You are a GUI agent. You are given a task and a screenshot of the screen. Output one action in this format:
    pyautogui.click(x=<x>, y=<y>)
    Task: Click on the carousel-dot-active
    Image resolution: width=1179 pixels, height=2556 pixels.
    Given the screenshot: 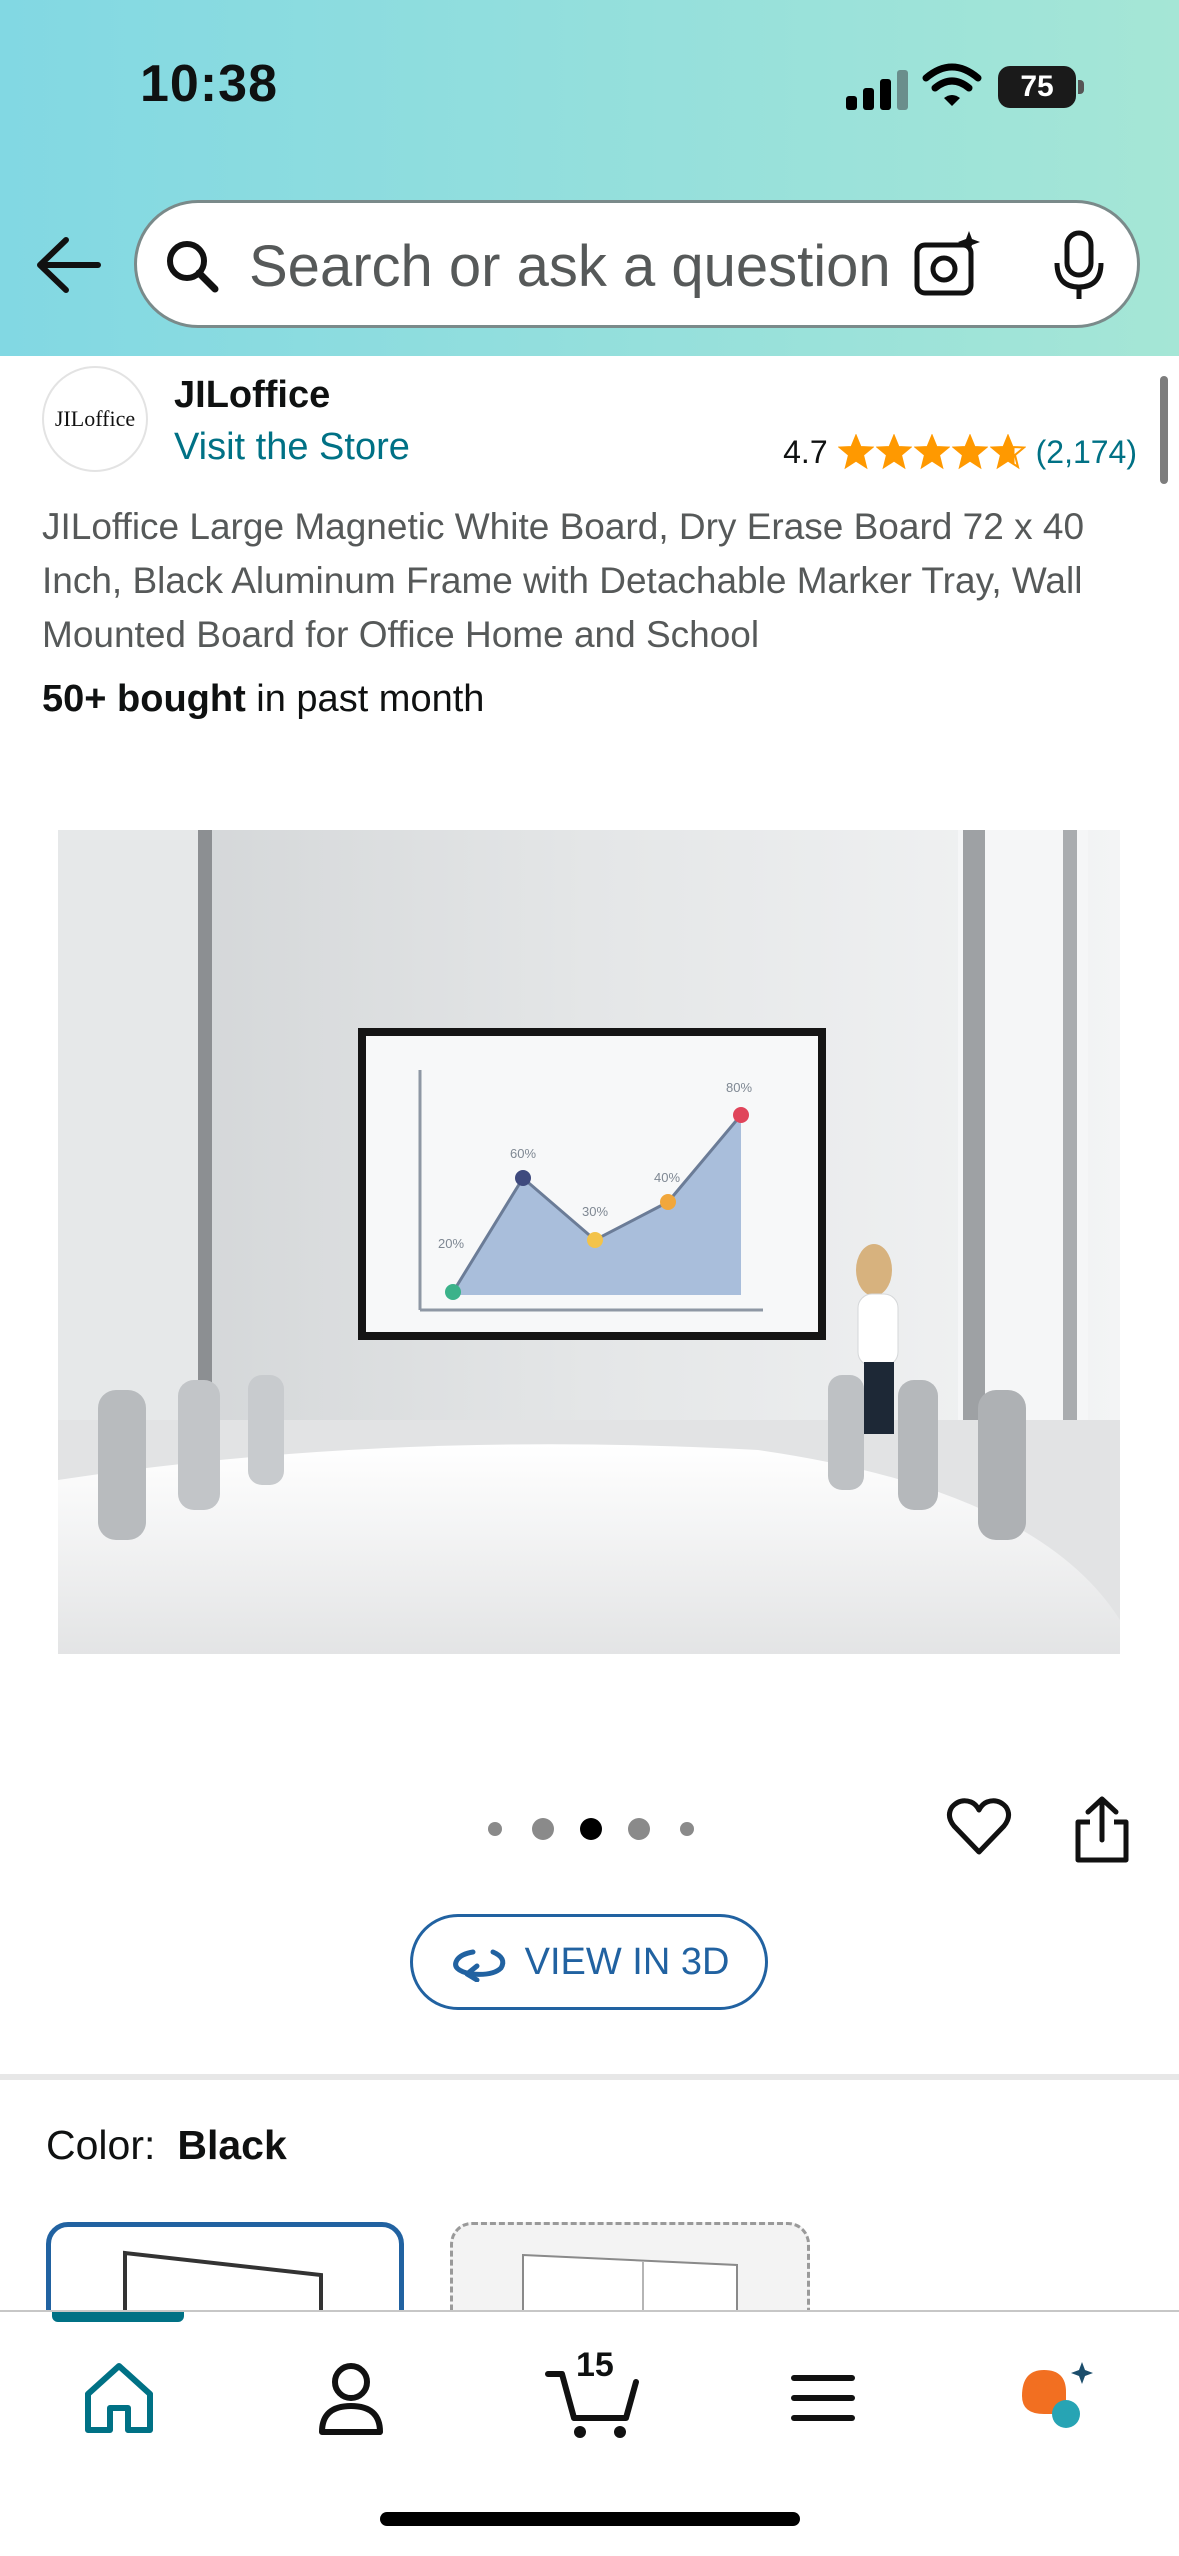 What is the action you would take?
    pyautogui.click(x=591, y=1829)
    